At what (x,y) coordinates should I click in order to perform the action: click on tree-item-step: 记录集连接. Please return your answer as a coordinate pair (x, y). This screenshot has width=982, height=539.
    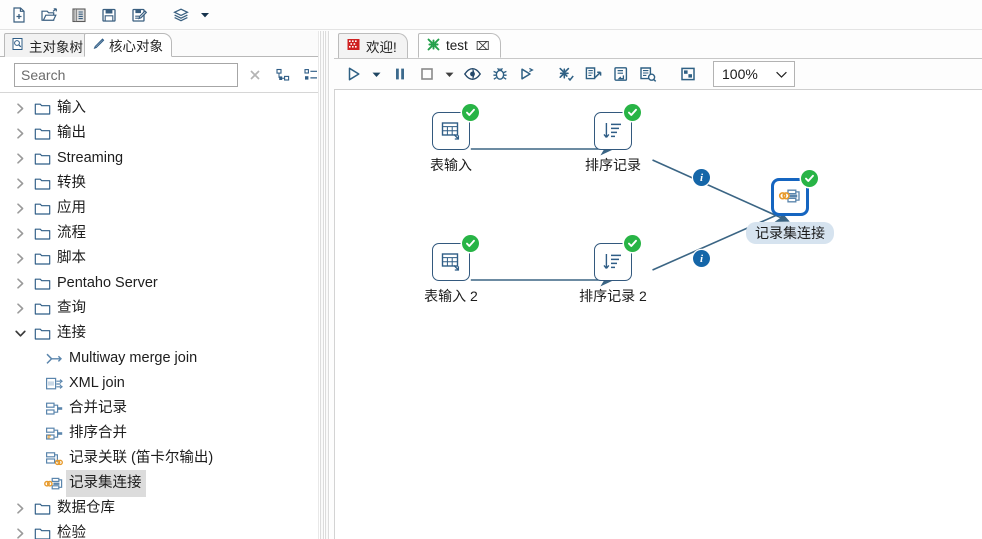
    Looking at the image, I should click on (165, 483).